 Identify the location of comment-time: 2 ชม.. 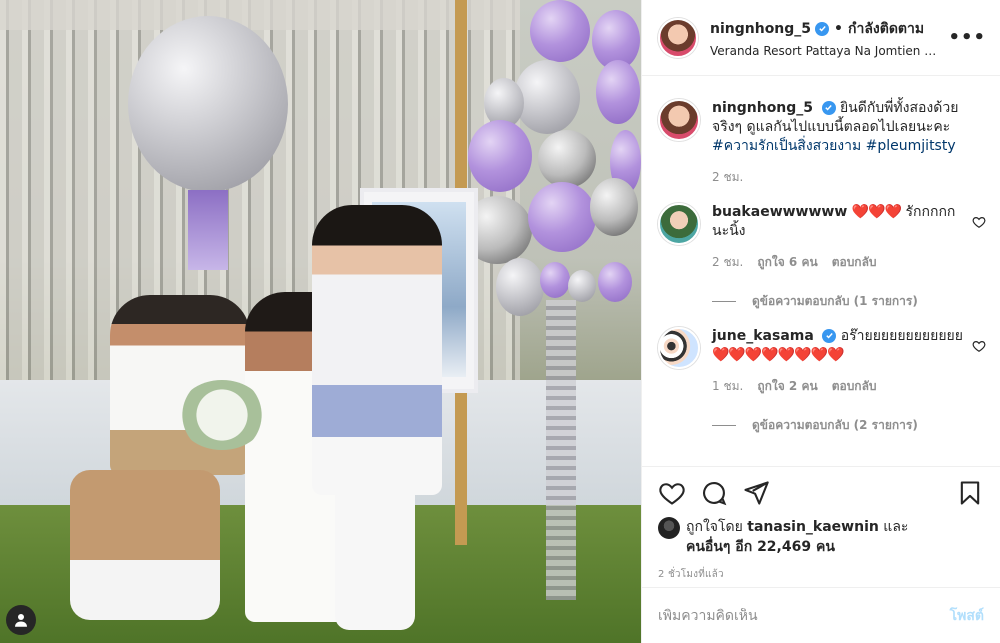
(727, 262).